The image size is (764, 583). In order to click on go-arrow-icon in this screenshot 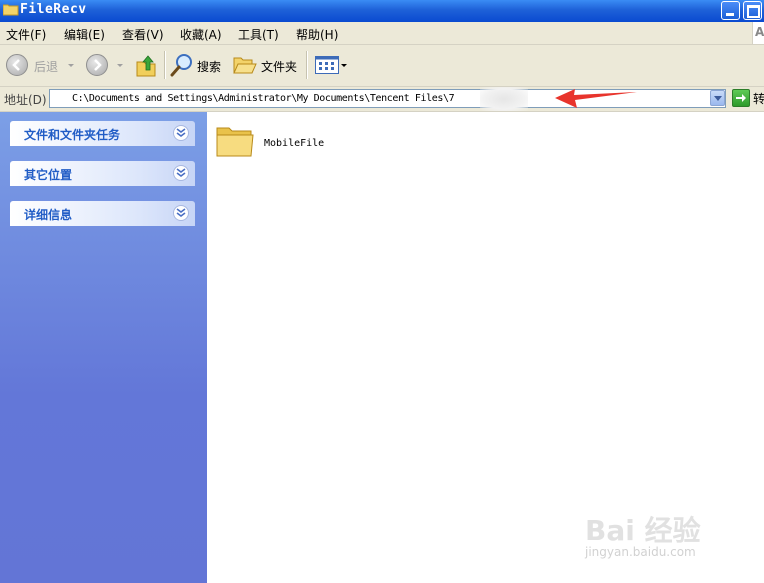, I will do `click(741, 98)`.